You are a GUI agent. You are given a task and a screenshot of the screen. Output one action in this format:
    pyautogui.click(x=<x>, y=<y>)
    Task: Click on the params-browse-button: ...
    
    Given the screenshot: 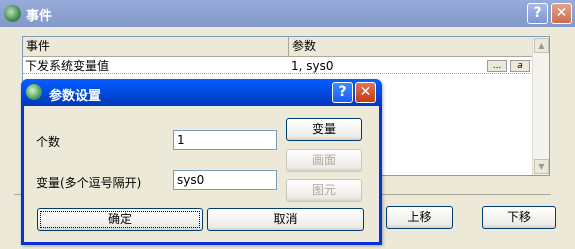 What is the action you would take?
    pyautogui.click(x=497, y=66)
    